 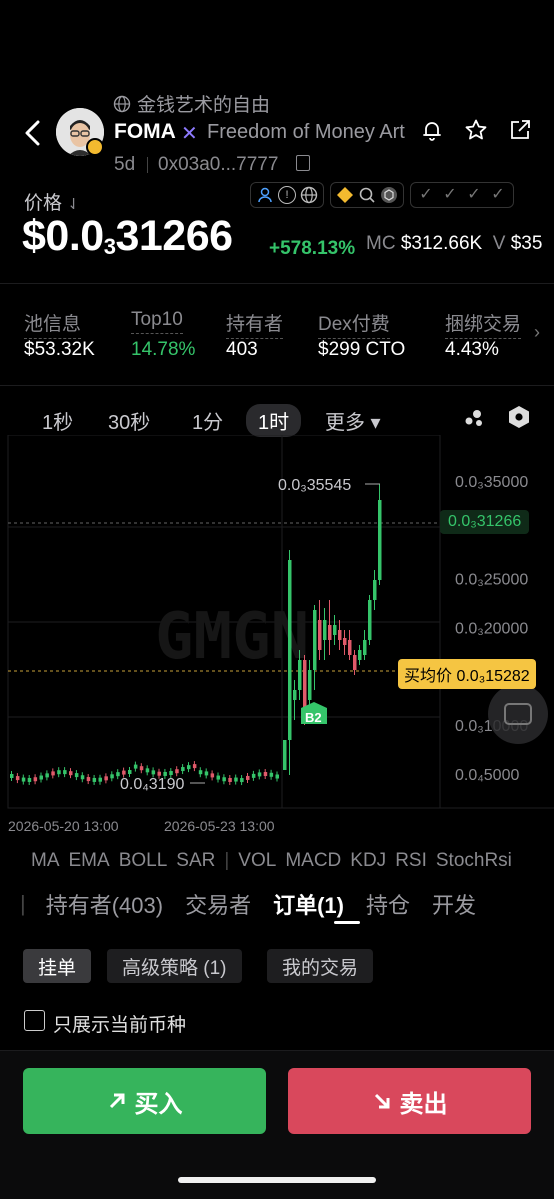 I want to click on security-badges: ! ✓ ✓ ✓ ✓, so click(x=382, y=195).